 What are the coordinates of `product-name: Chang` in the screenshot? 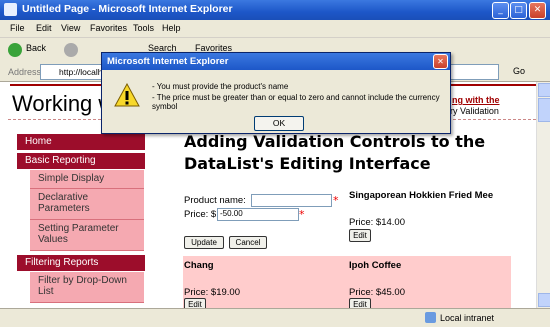 It's located at (199, 265).